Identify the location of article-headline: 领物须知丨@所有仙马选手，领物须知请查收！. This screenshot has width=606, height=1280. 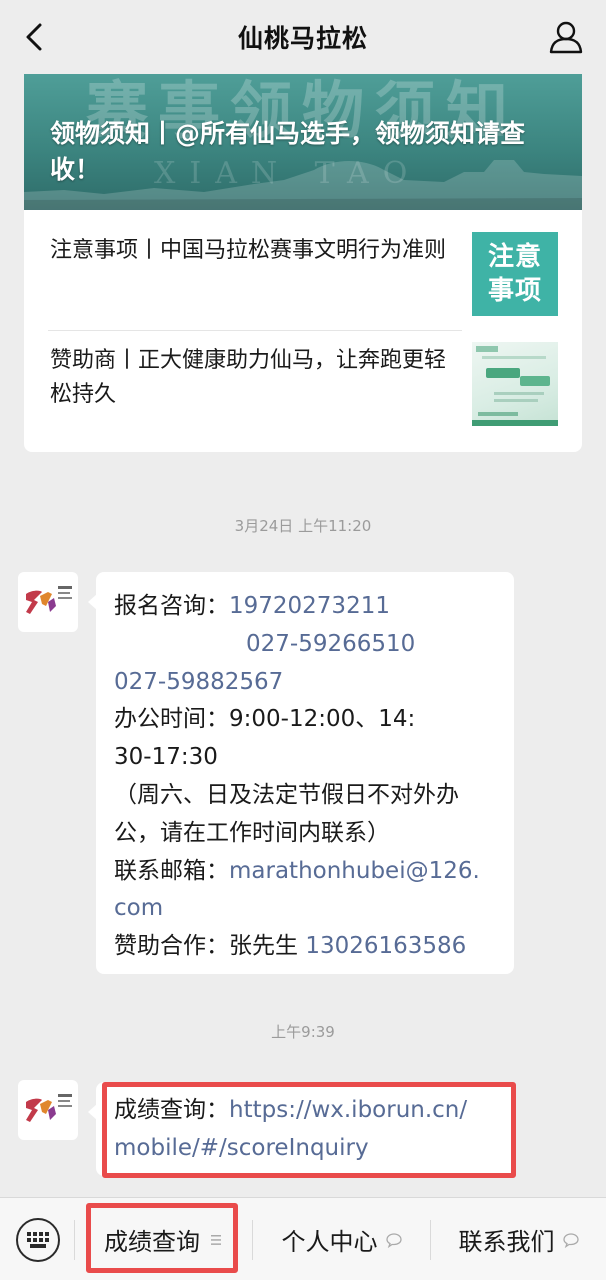
(288, 151).